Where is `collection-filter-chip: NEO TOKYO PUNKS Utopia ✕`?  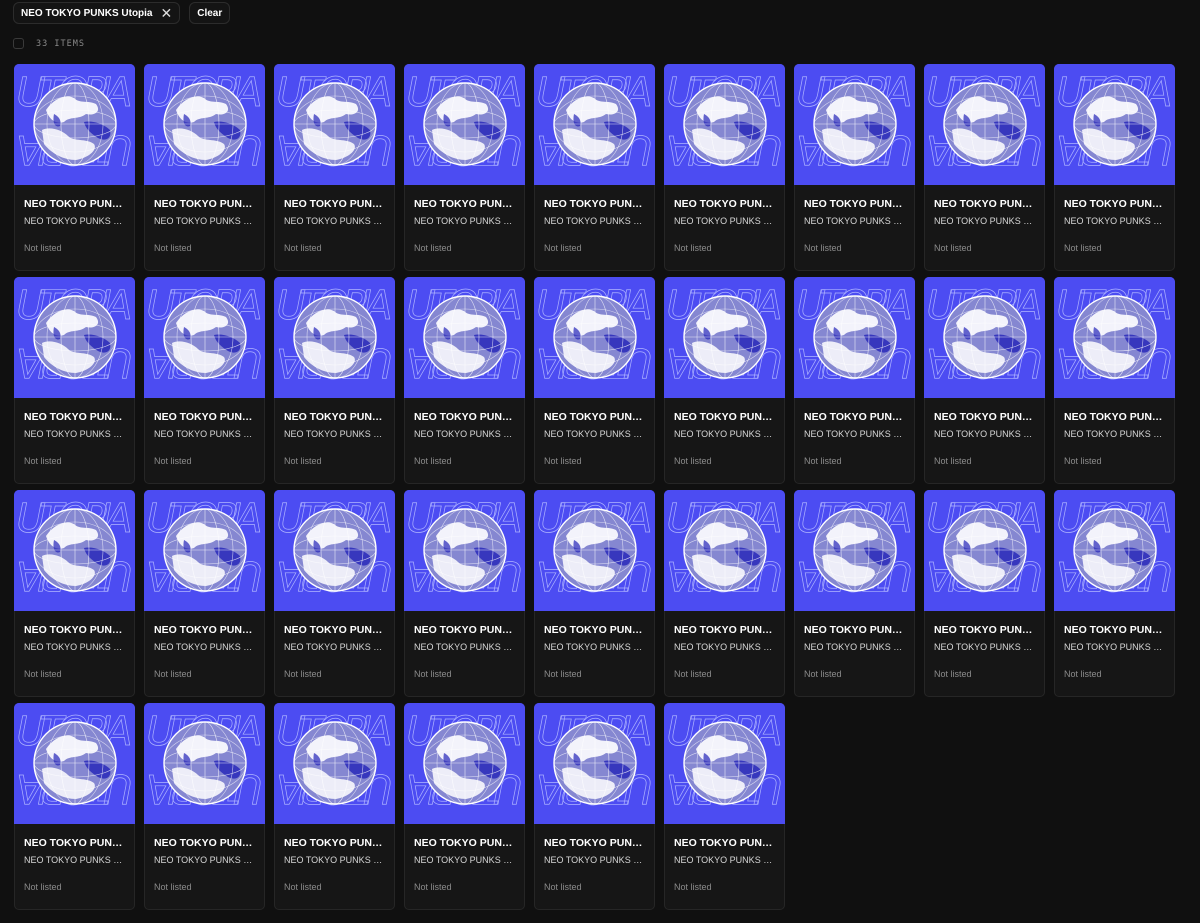
collection-filter-chip: NEO TOKYO PUNKS Utopia ✕ is located at coordinates (97, 13).